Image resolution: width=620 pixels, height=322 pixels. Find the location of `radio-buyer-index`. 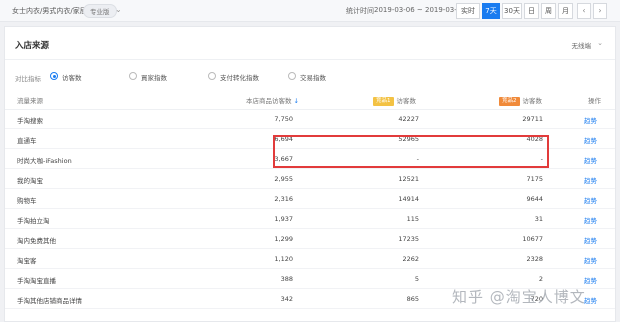

radio-buyer-index is located at coordinates (133, 76).